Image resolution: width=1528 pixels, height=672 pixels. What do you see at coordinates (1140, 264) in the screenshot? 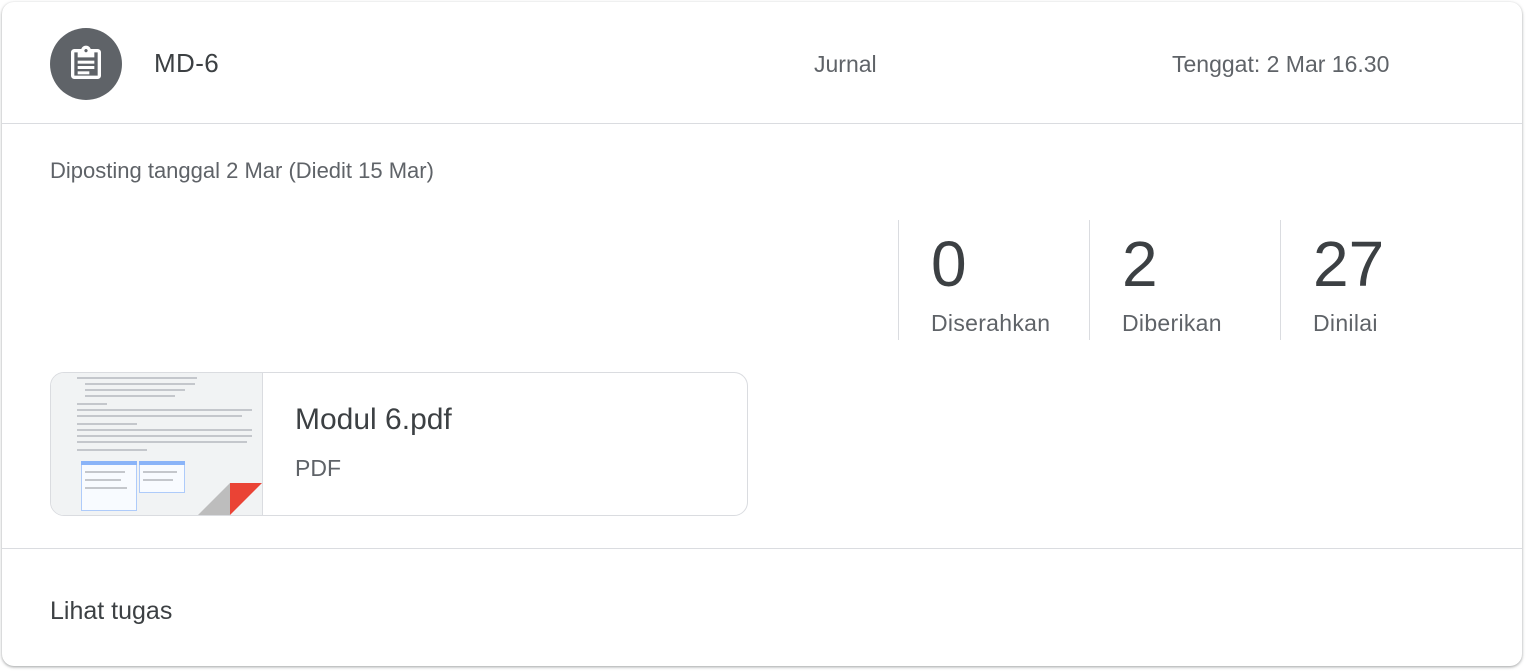
I see `stat-value: 2` at bounding box center [1140, 264].